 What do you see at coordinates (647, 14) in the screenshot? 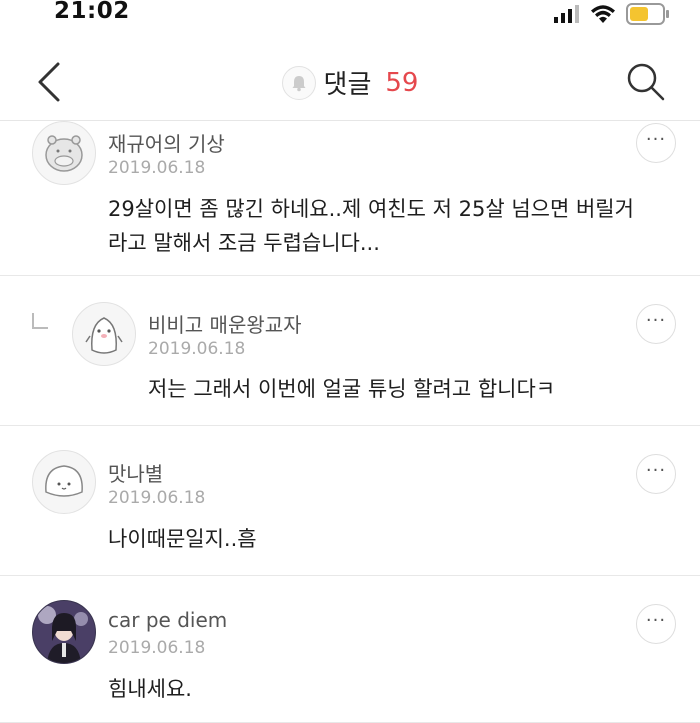
I see `battery-icon` at bounding box center [647, 14].